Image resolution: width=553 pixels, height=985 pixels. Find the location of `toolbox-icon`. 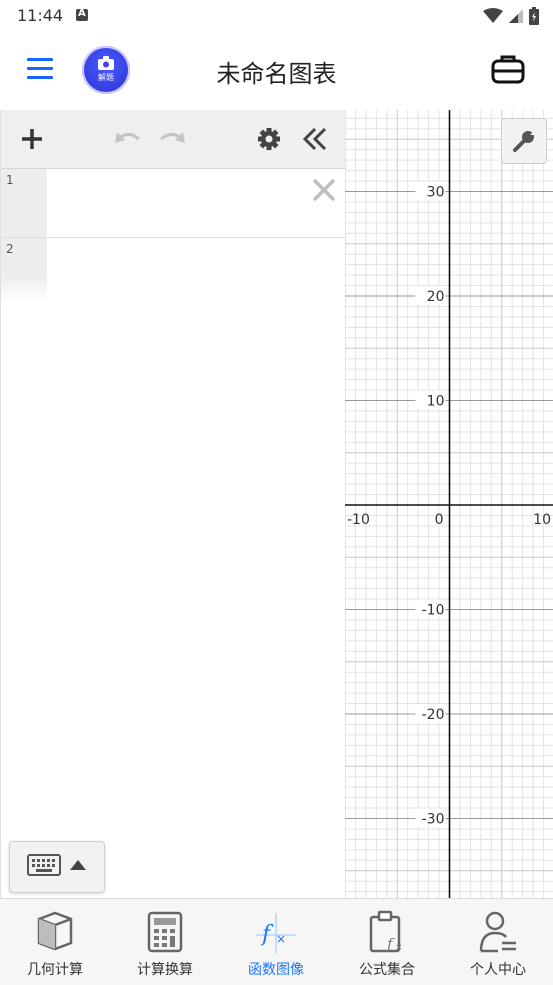

toolbox-icon is located at coordinates (508, 69).